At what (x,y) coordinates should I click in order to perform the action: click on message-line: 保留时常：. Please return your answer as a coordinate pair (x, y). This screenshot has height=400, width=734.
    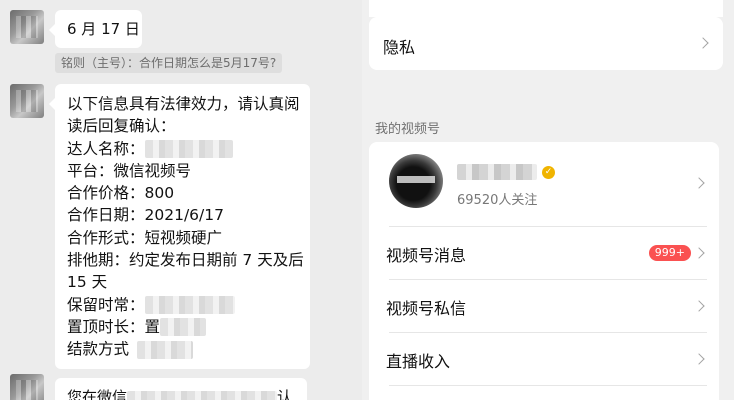
    Looking at the image, I should click on (183, 305).